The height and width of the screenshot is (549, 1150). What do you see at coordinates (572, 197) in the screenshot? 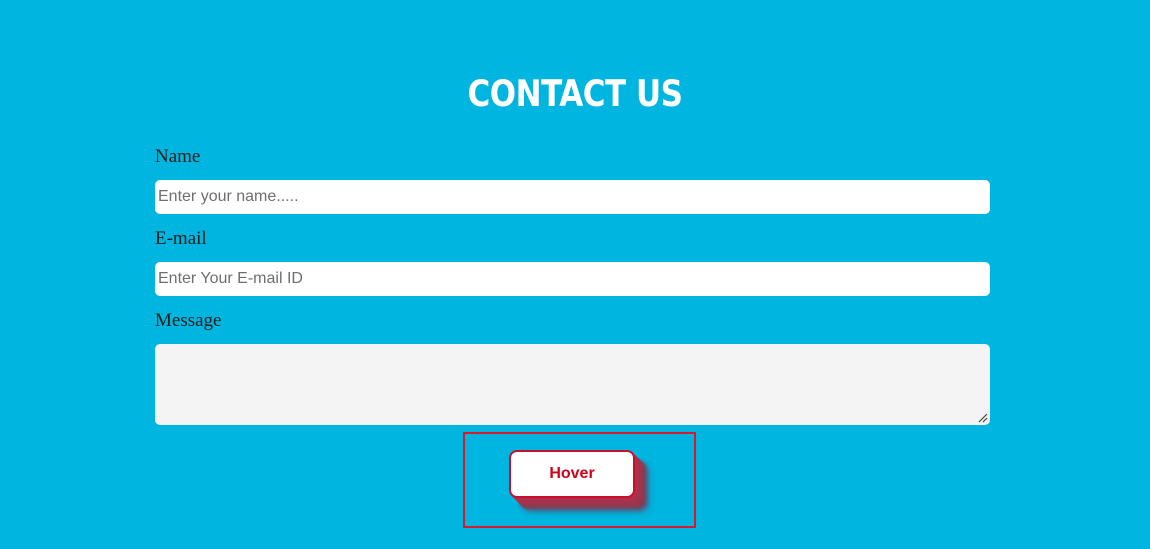
I see `name-input` at bounding box center [572, 197].